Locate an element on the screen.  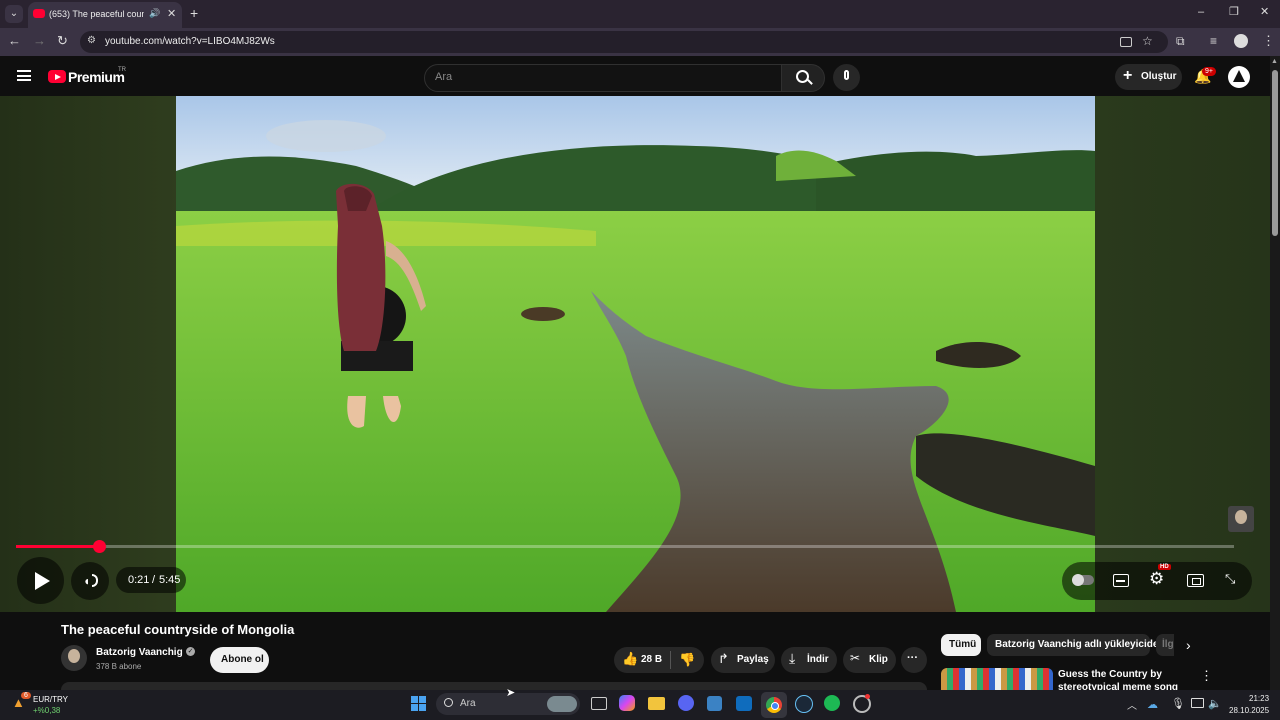
reload-icon: ↻ is located at coordinates (62, 41).